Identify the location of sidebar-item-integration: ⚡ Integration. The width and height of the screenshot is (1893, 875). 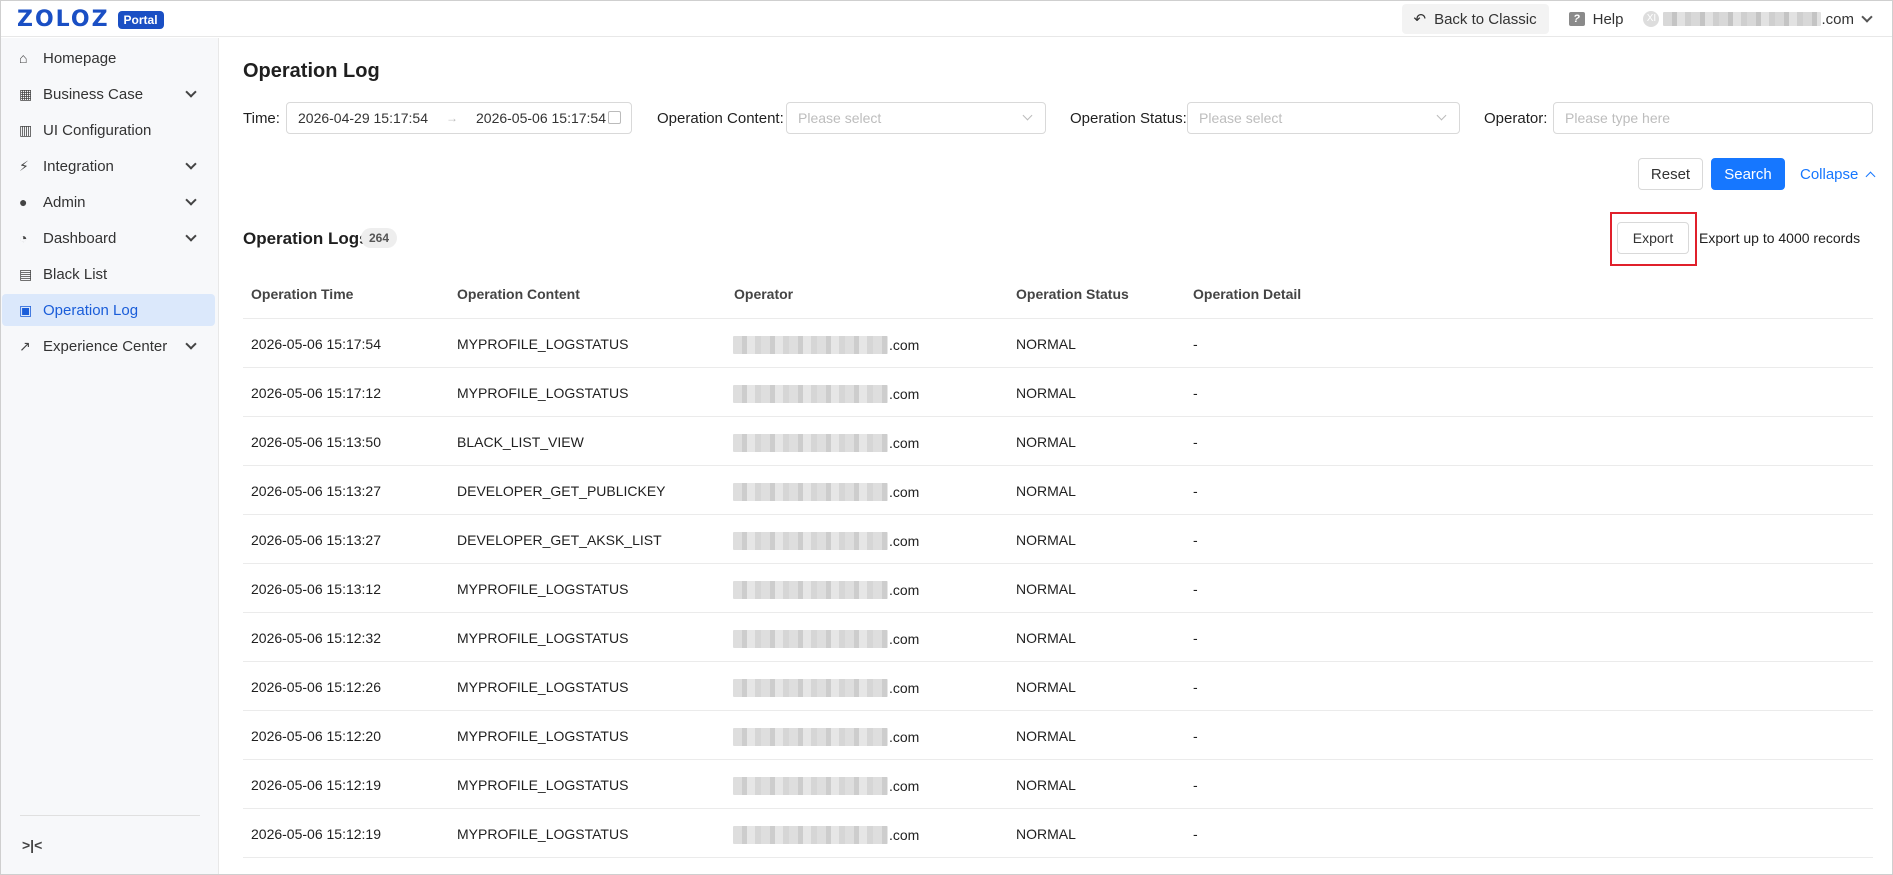
(108, 166).